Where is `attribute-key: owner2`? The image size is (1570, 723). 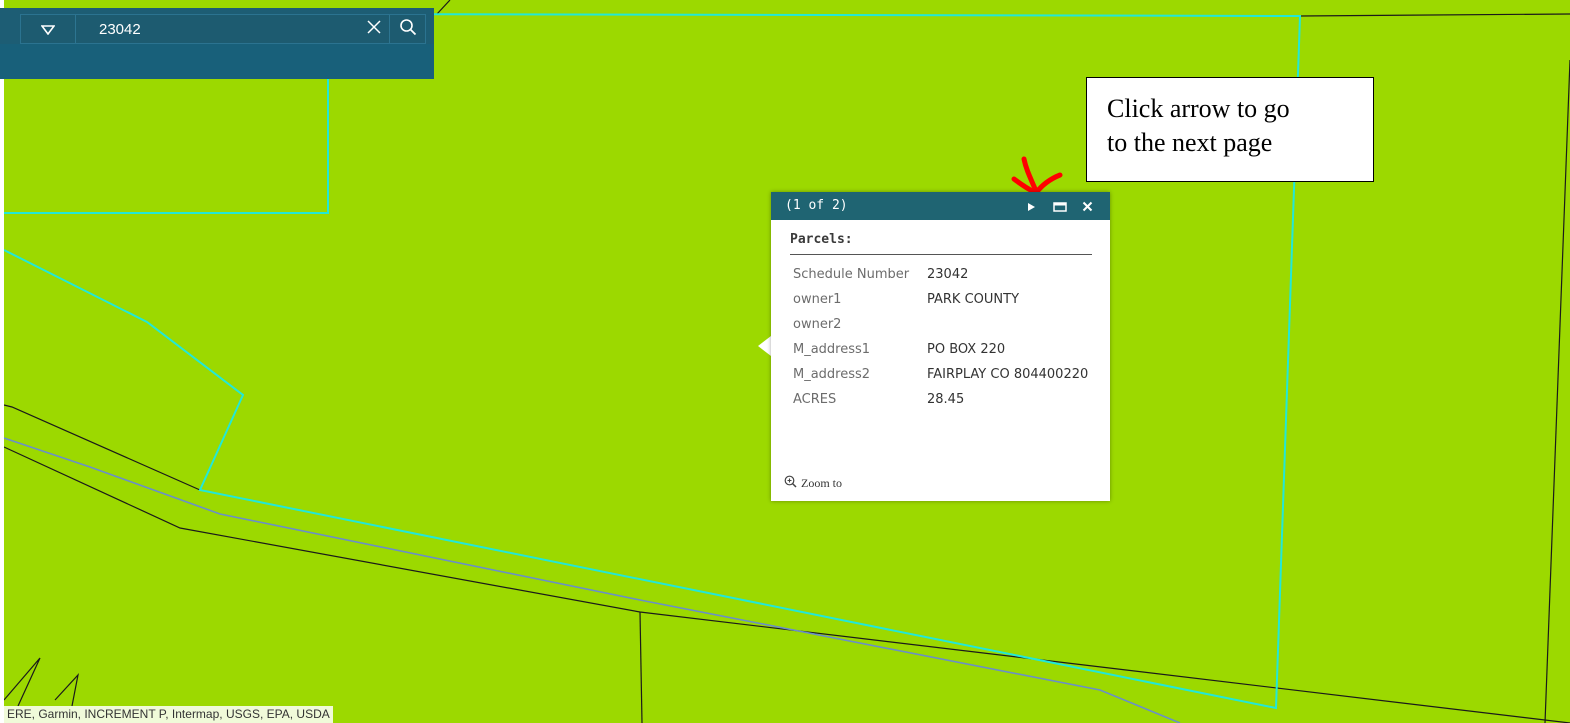
attribute-key: owner2 is located at coordinates (817, 324).